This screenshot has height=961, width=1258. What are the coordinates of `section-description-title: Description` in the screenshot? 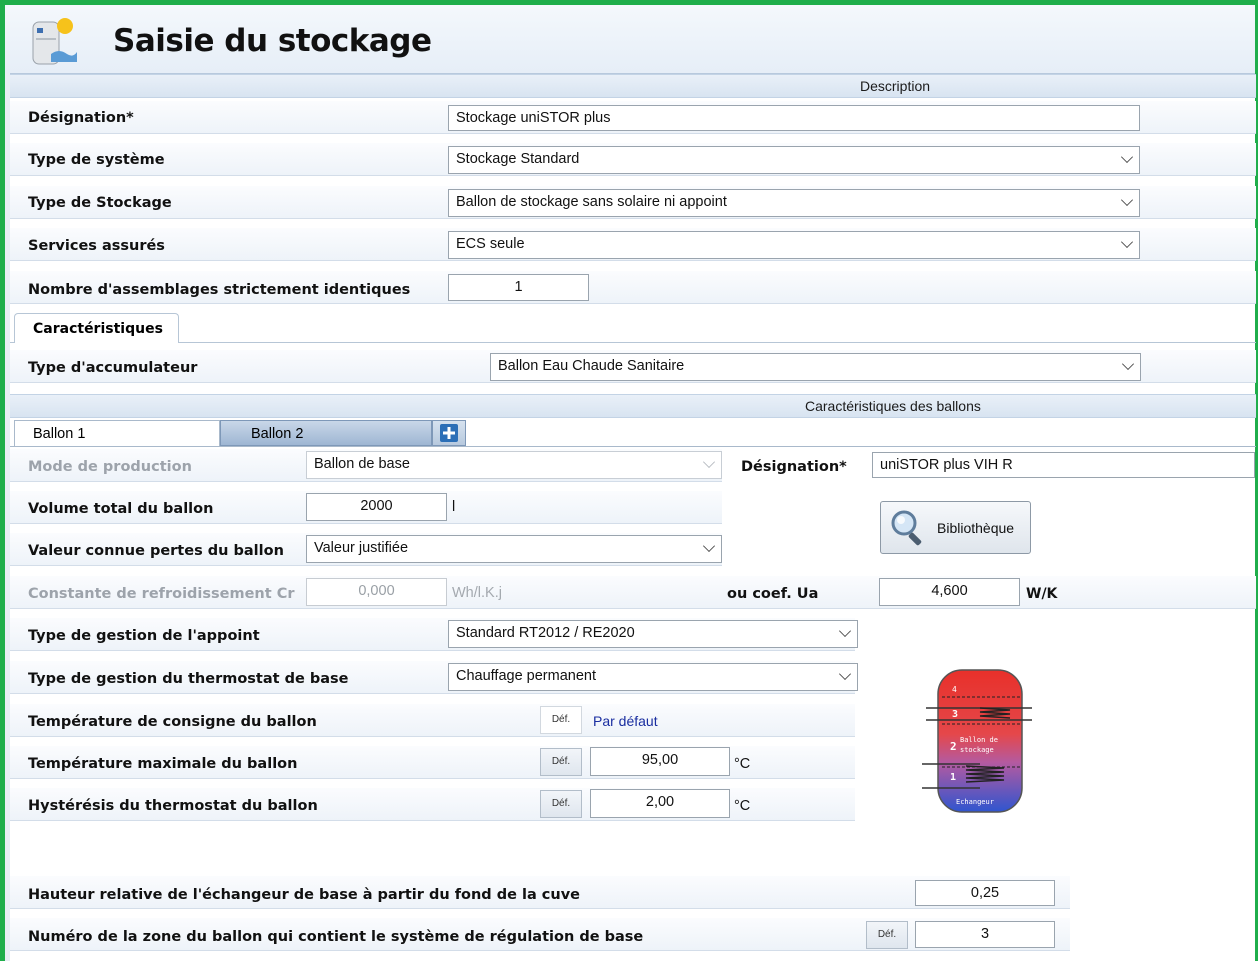 It's located at (895, 86).